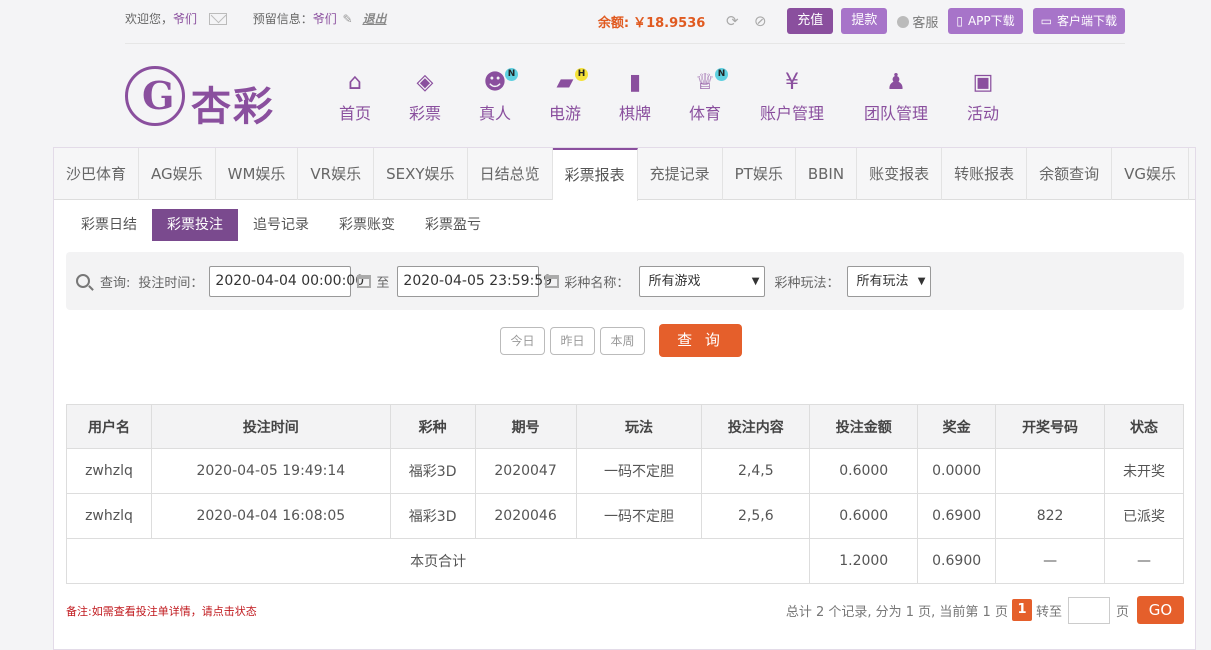  Describe the element at coordinates (864, 21) in the screenshot. I see `withdraw-button: 提款` at that location.